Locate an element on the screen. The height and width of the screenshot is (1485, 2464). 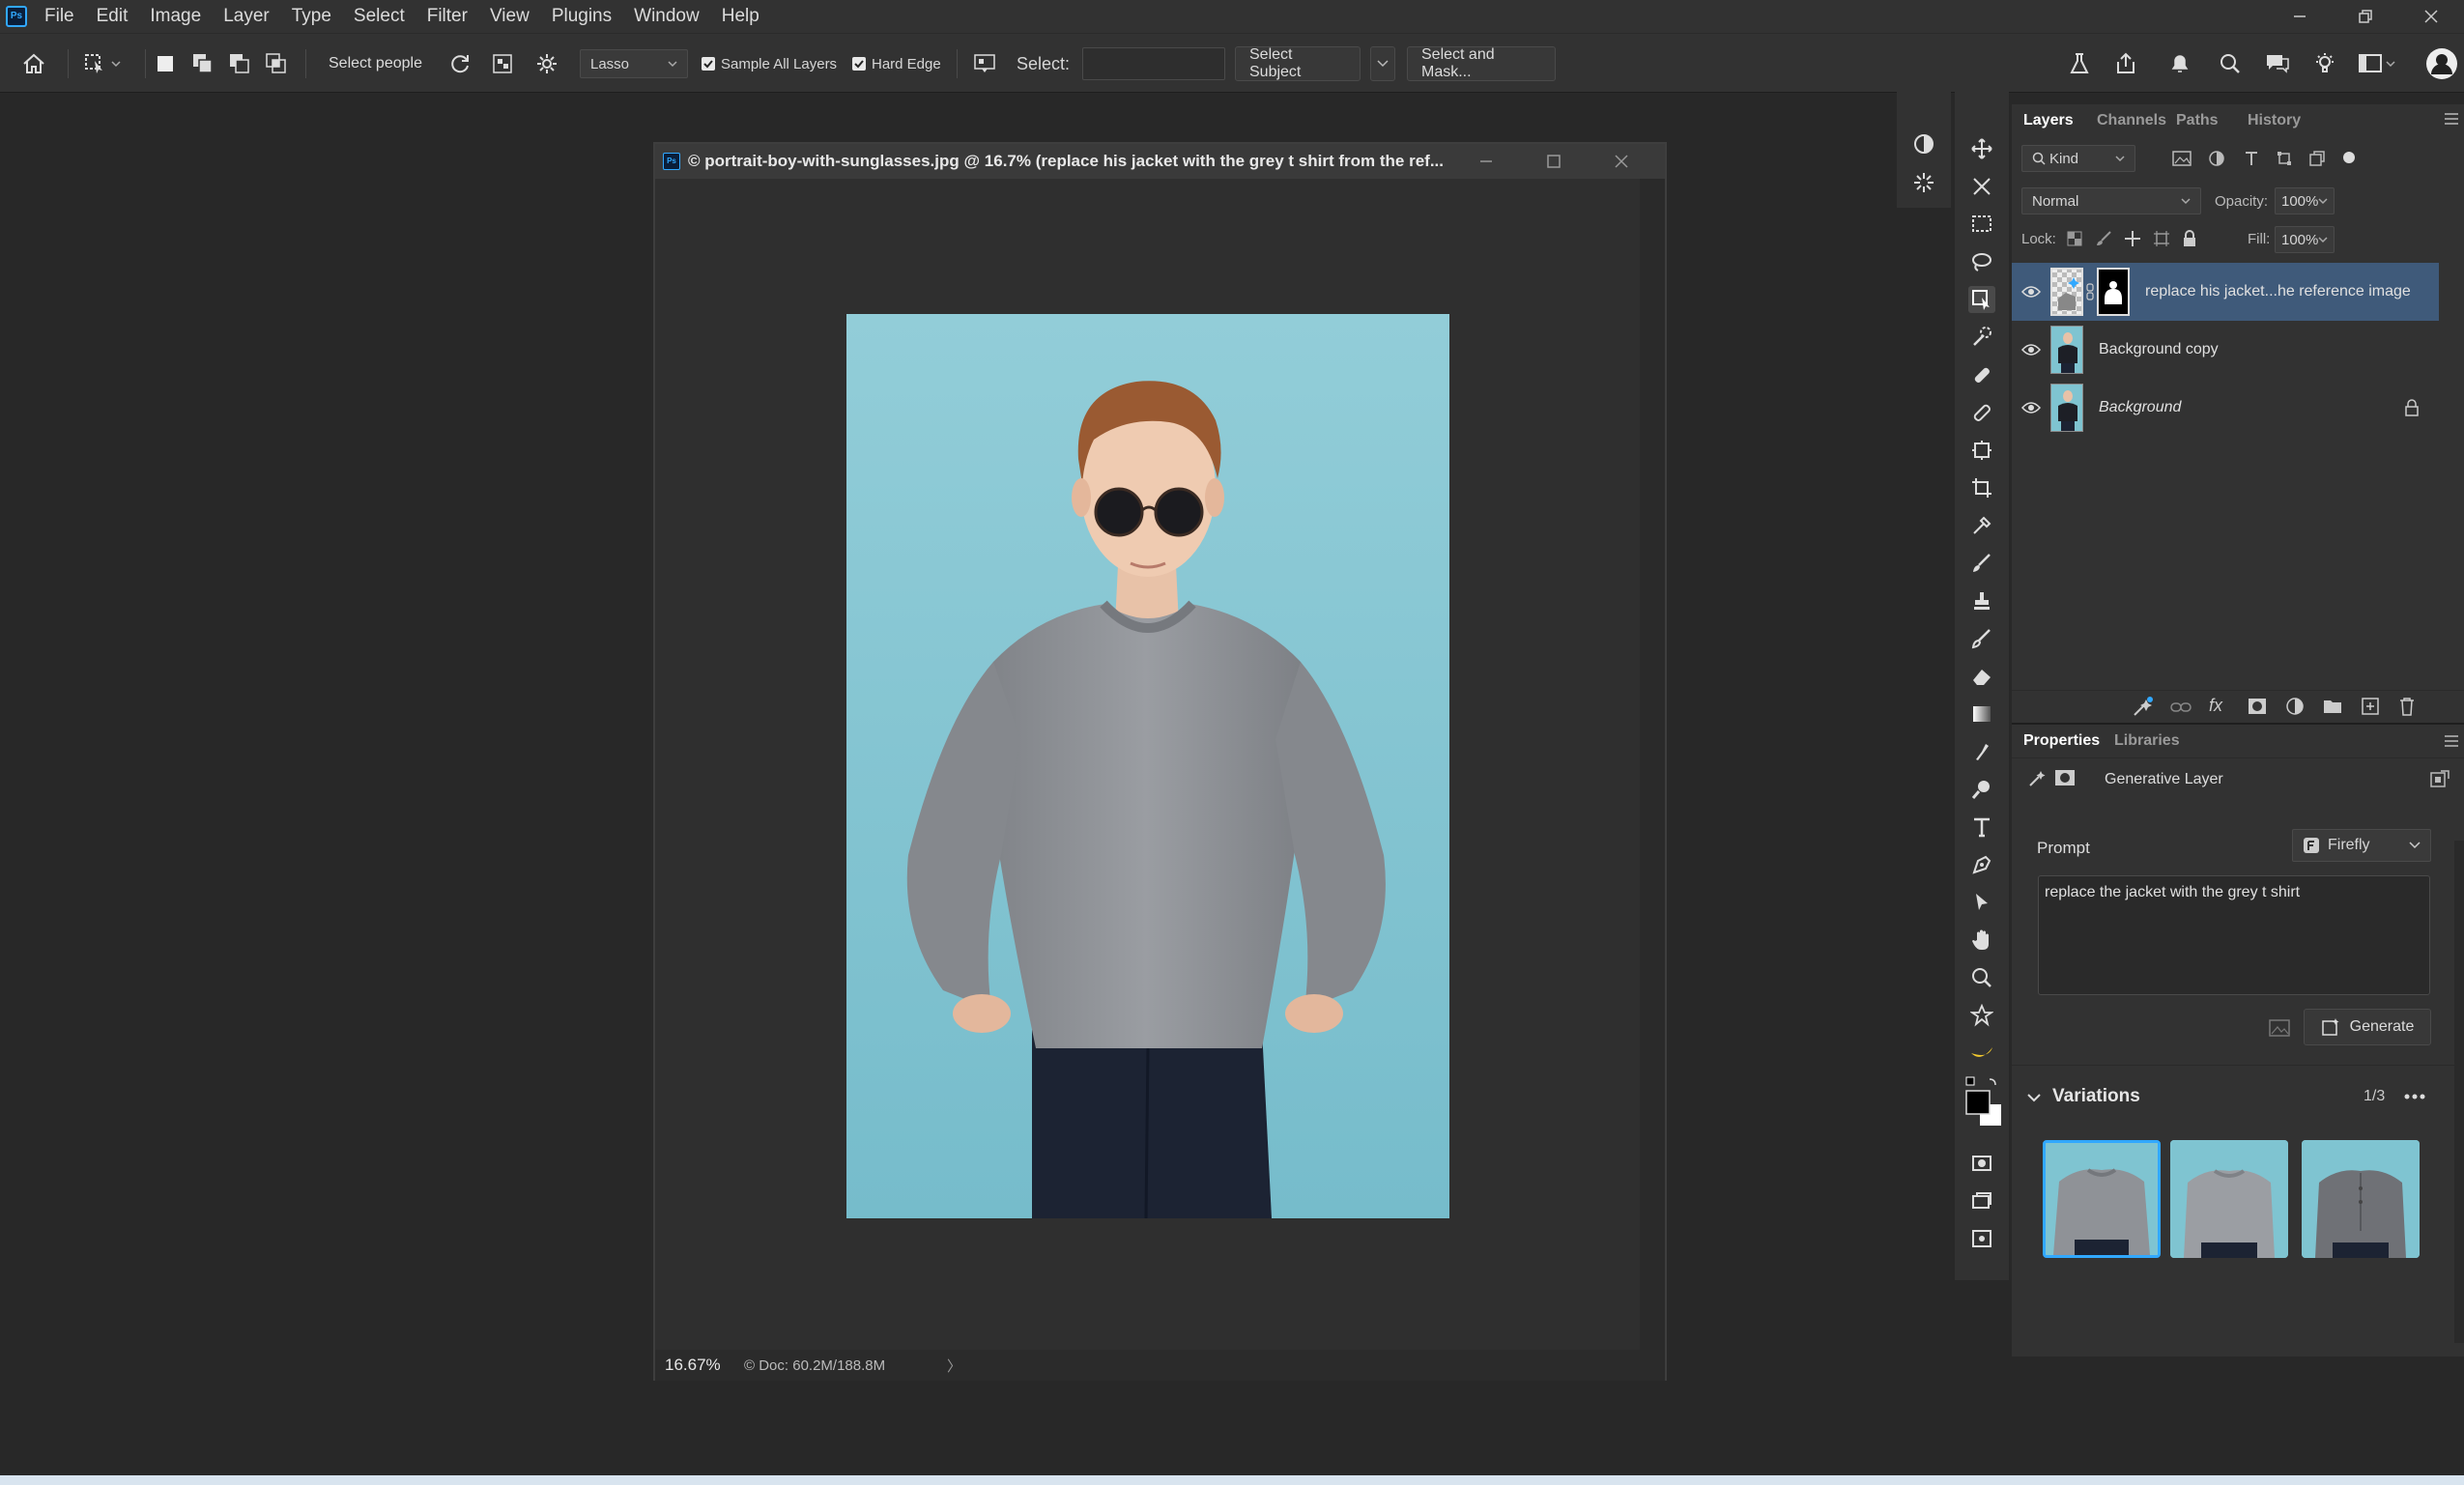
brush-tool-icon is located at coordinates (1982, 563).